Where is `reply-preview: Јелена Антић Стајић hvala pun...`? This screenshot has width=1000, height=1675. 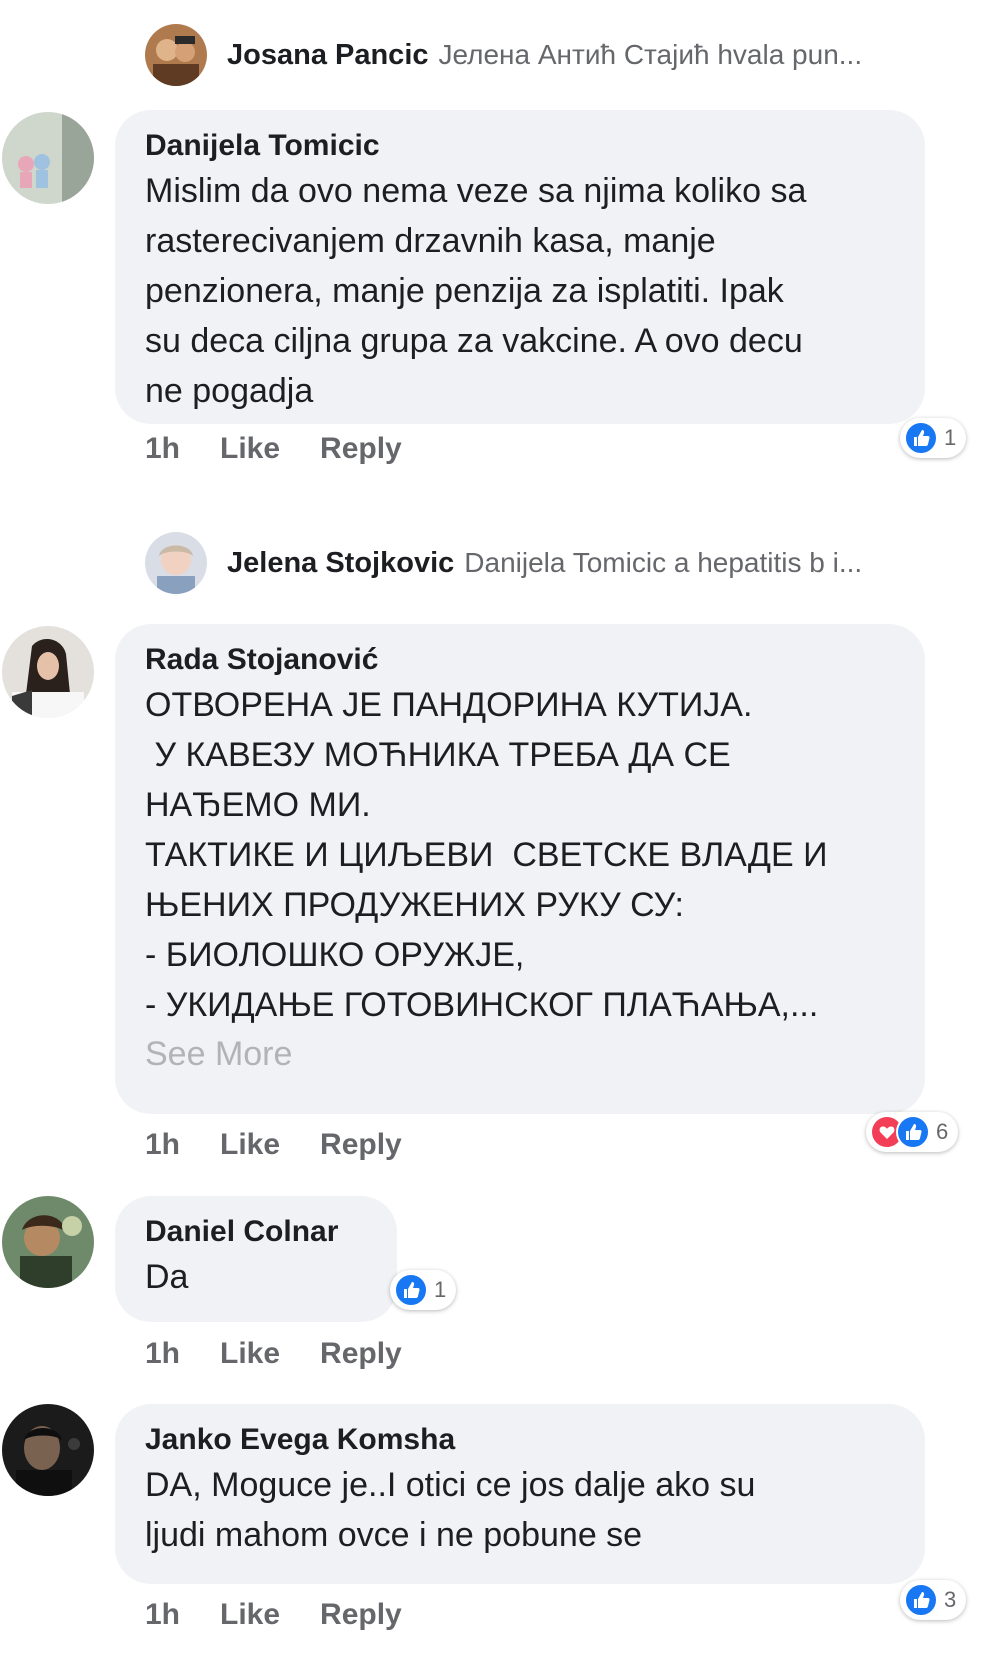 reply-preview: Јелена Антић Стајић hvala pun... is located at coordinates (651, 55).